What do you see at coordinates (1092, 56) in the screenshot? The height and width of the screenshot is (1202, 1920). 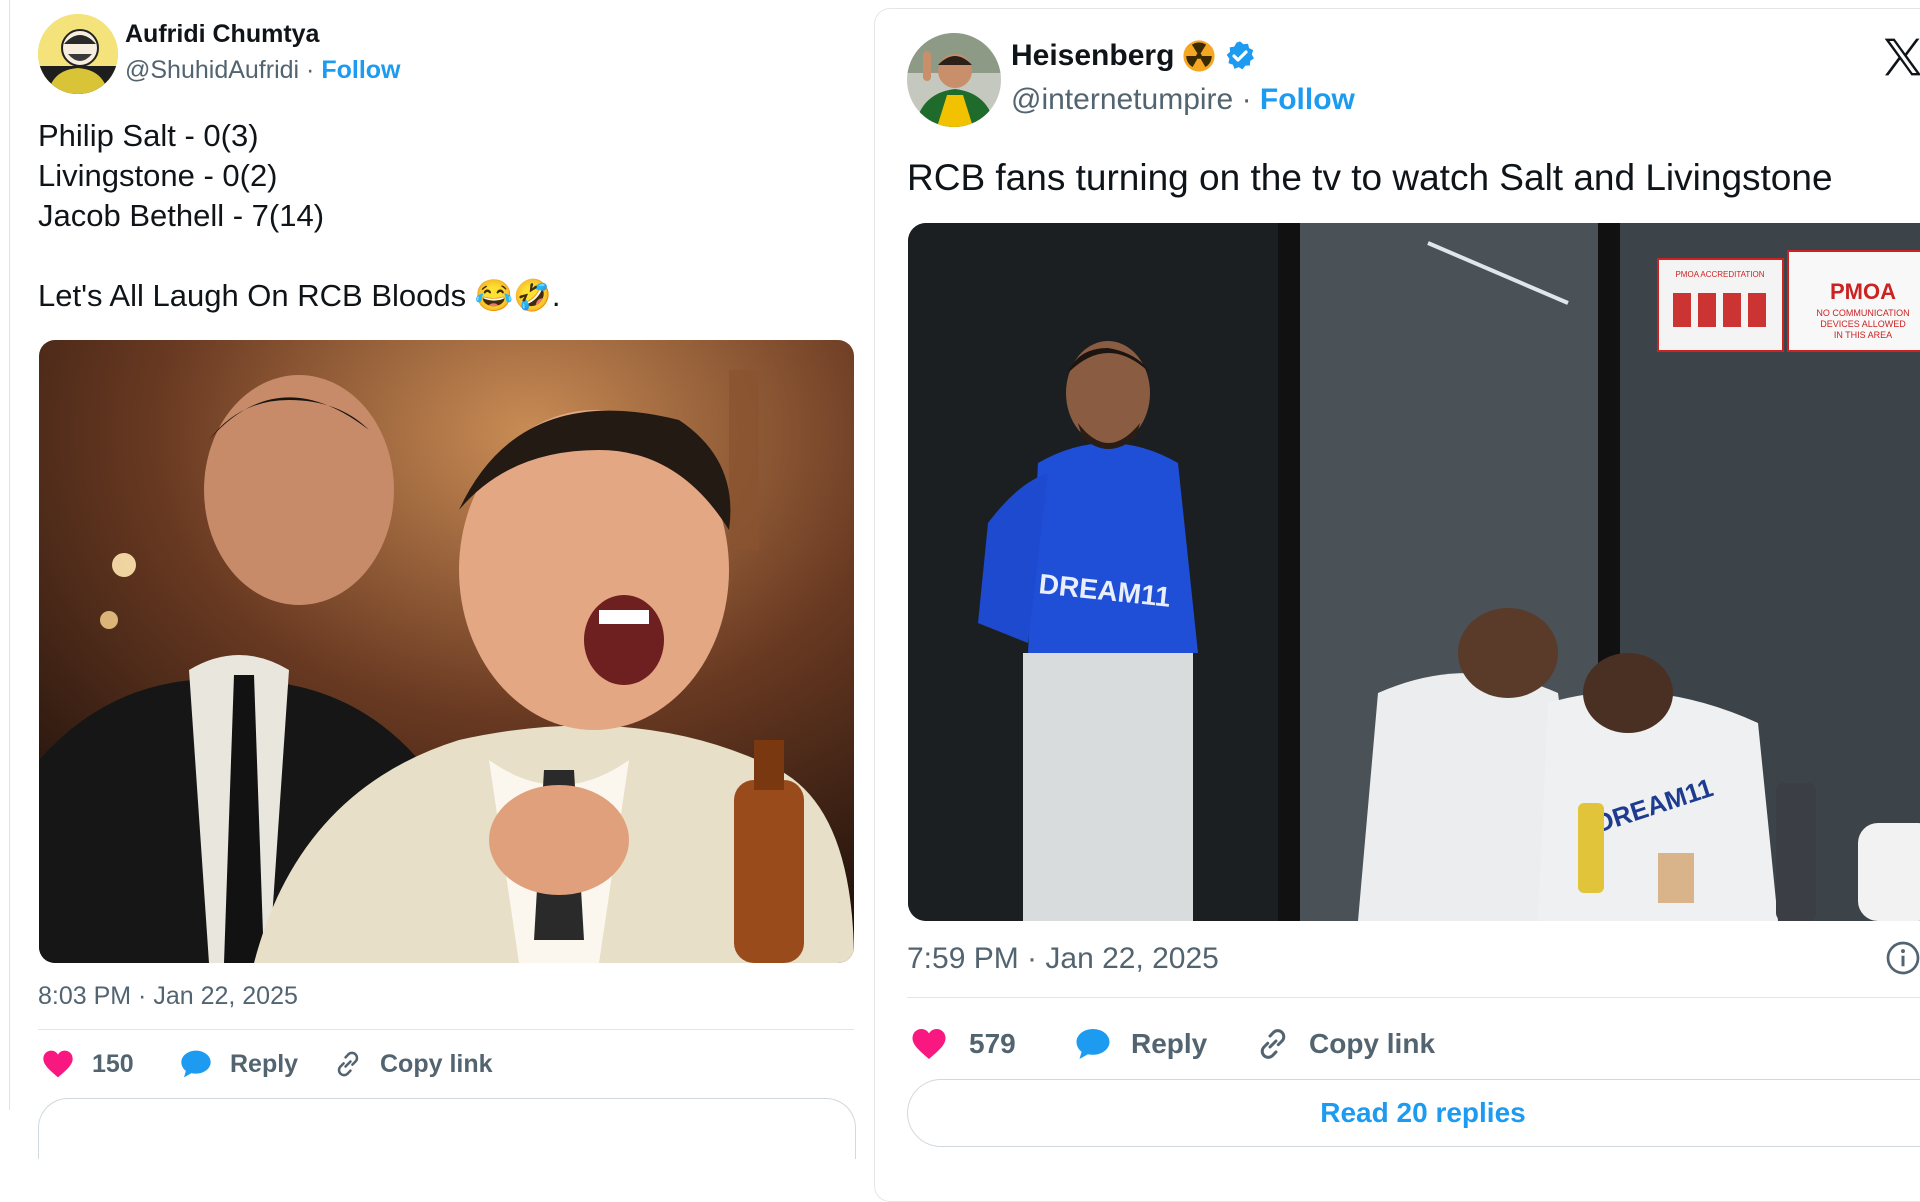 I see `author-name: Heisenberg` at bounding box center [1092, 56].